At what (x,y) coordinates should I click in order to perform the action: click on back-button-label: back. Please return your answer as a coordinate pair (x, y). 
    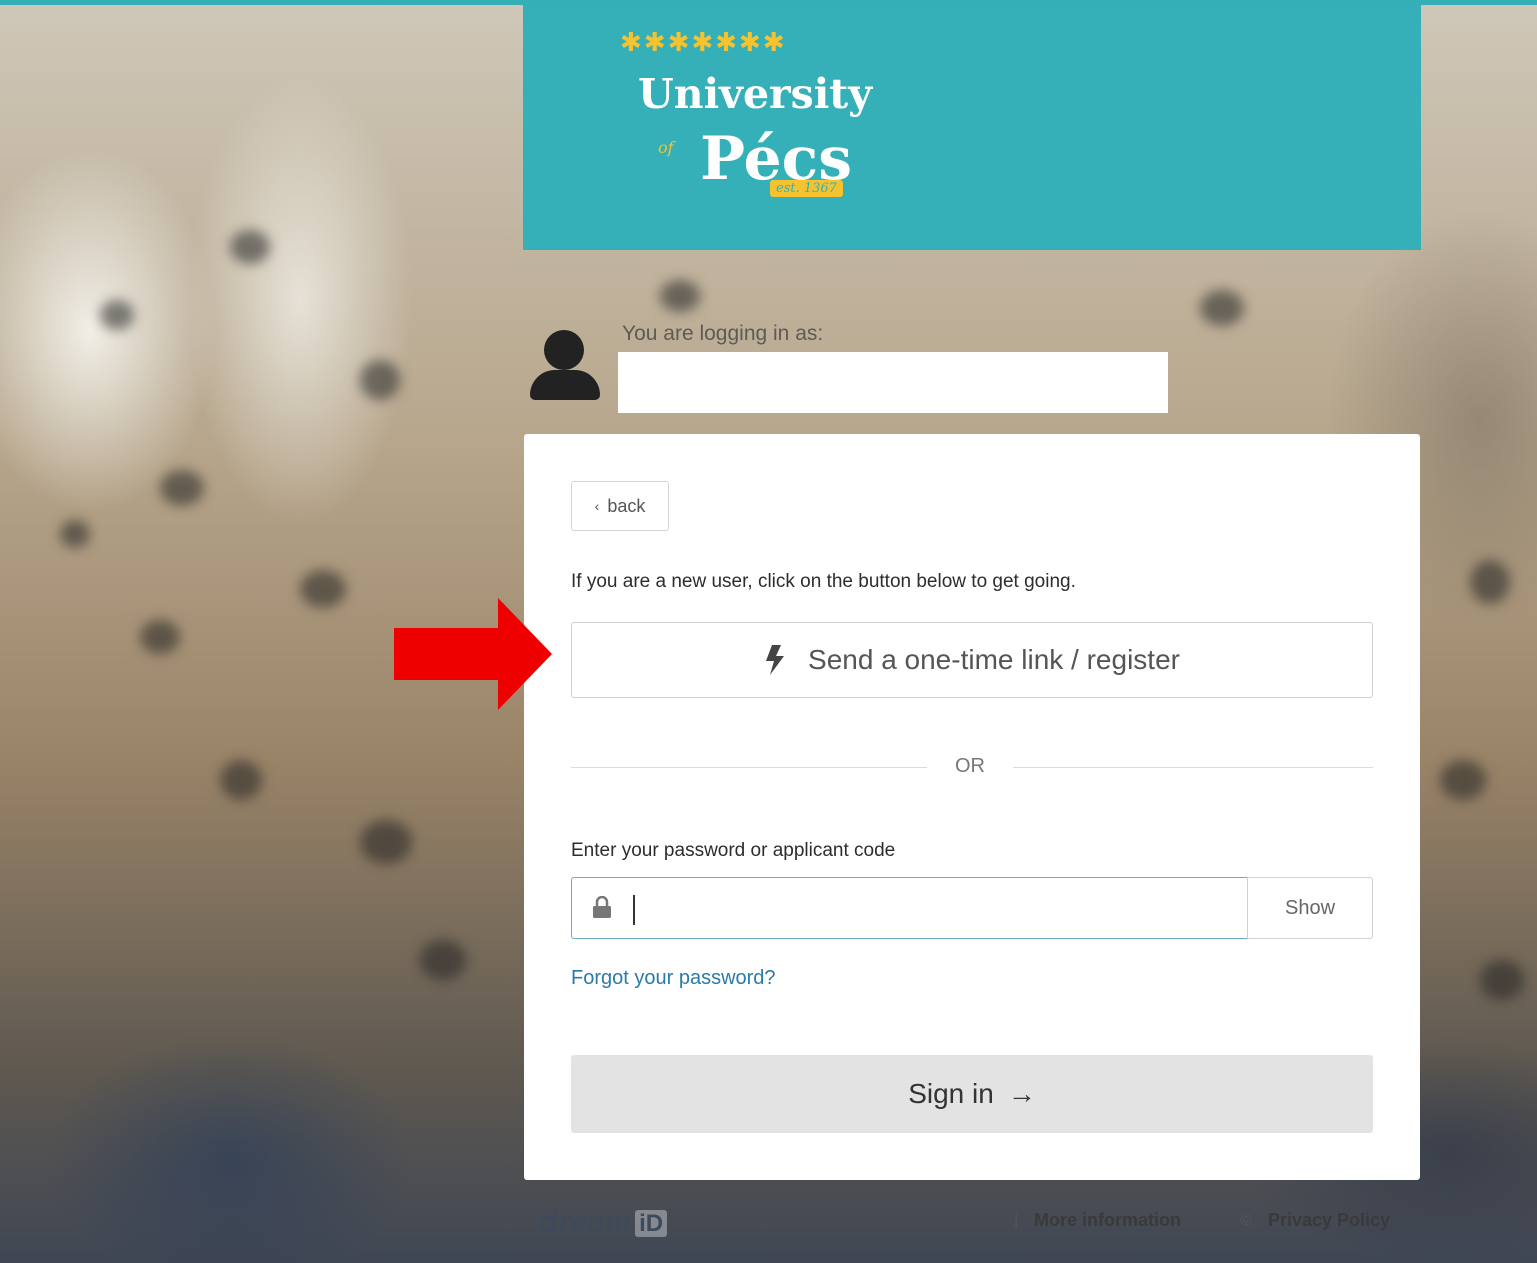
    Looking at the image, I should click on (626, 505).